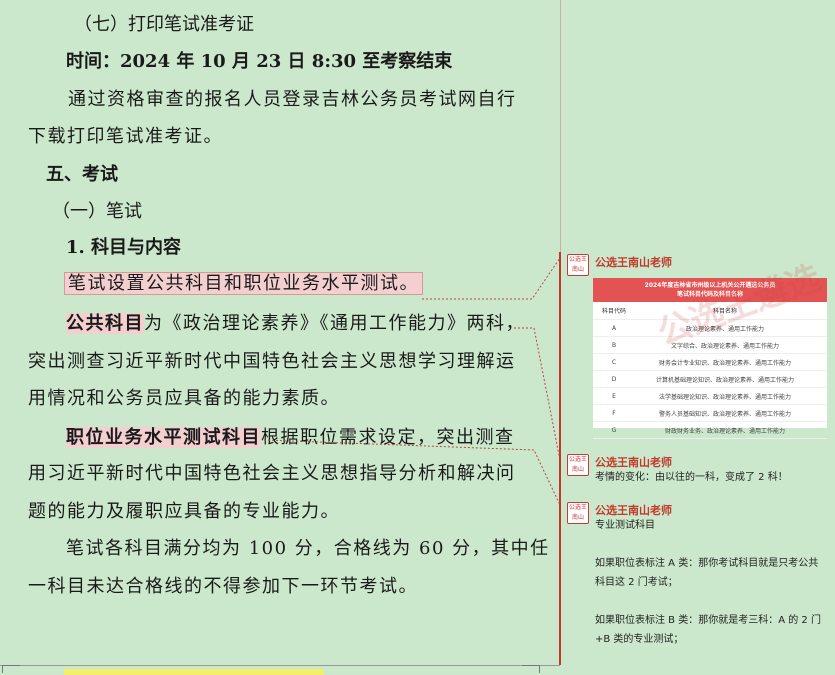 The height and width of the screenshot is (675, 835). I want to click on paragraph-line: 突出测查习近平新时代中国特色社会主义思想学习理解运, so click(272, 361).